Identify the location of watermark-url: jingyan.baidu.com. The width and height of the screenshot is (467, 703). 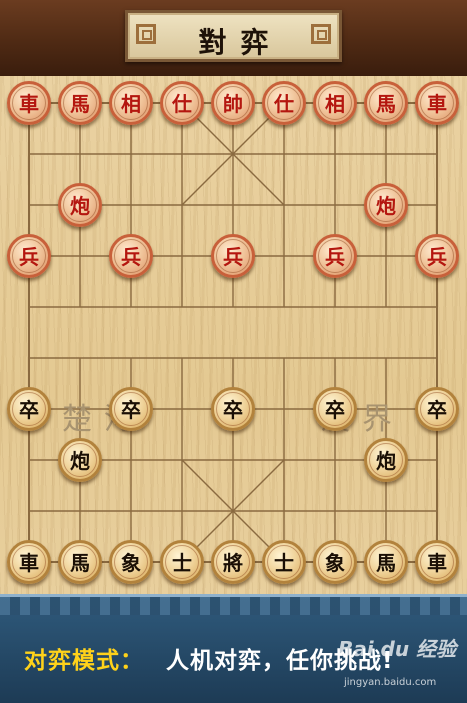
(390, 682).